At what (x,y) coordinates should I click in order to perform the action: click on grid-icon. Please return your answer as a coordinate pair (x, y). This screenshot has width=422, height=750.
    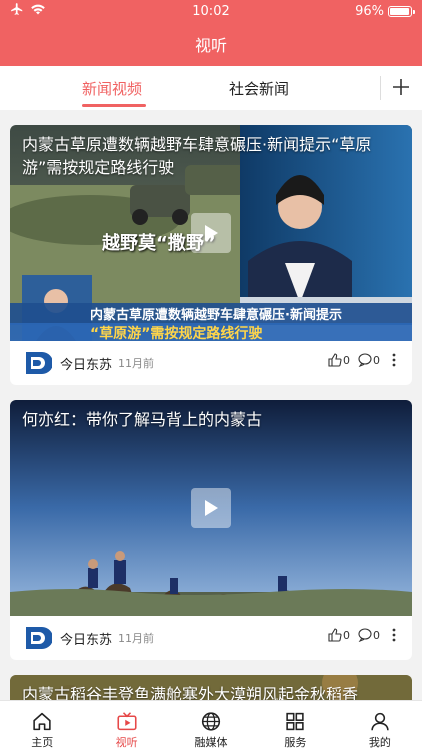
    Looking at the image, I should click on (295, 721).